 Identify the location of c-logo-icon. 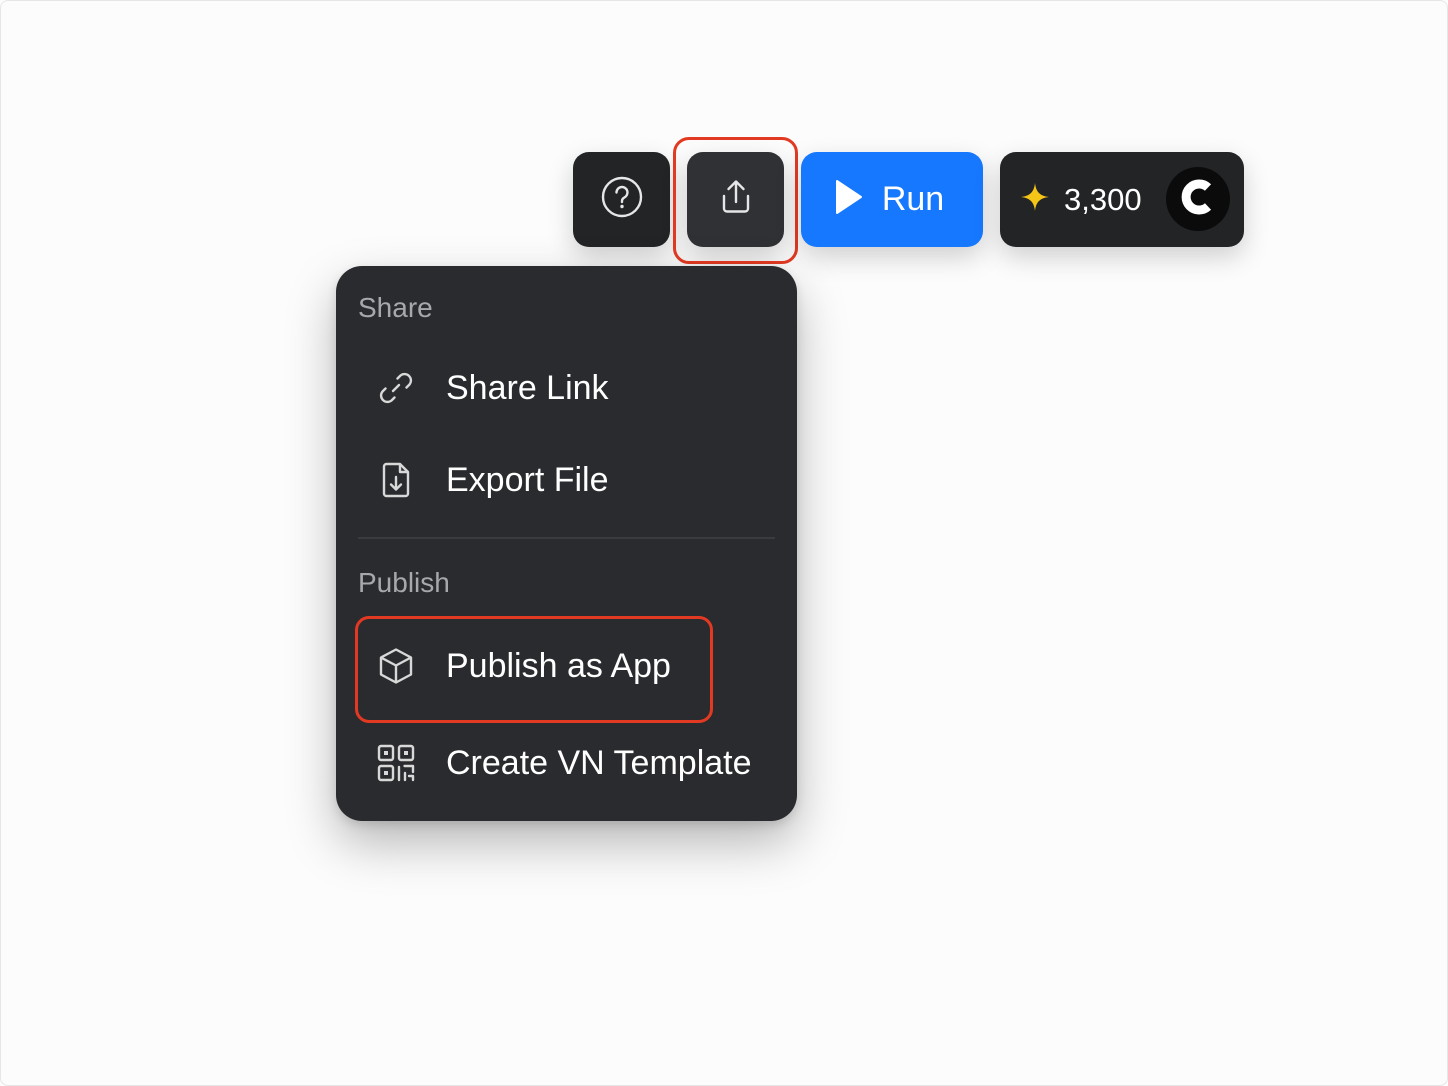
(1198, 199).